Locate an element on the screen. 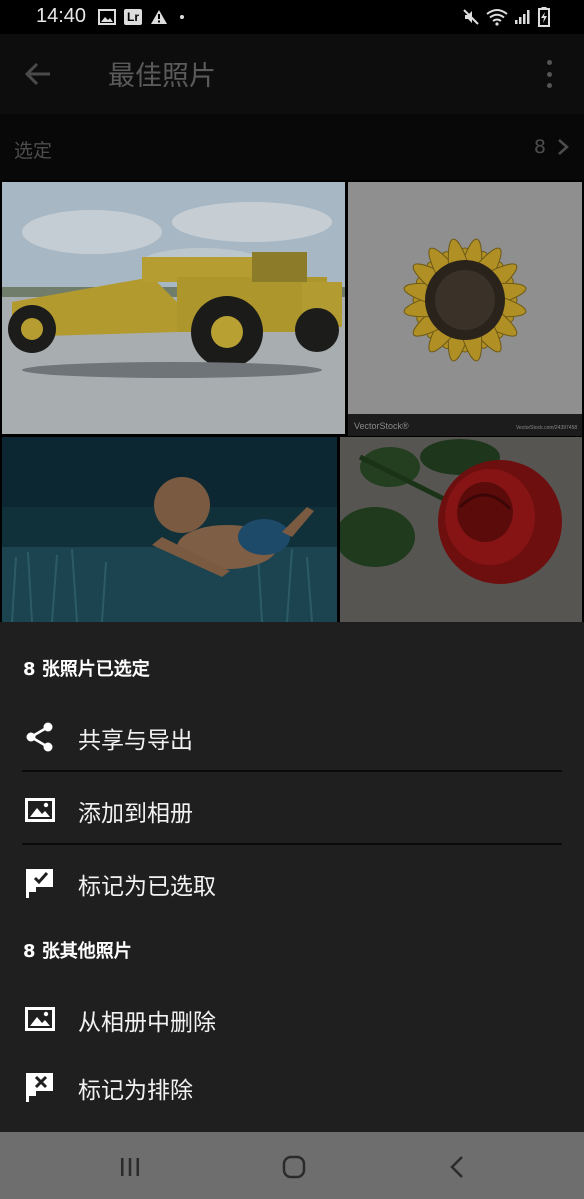 The height and width of the screenshot is (1199, 584). flag-pick-label: 标记为已选取 is located at coordinates (147, 887).